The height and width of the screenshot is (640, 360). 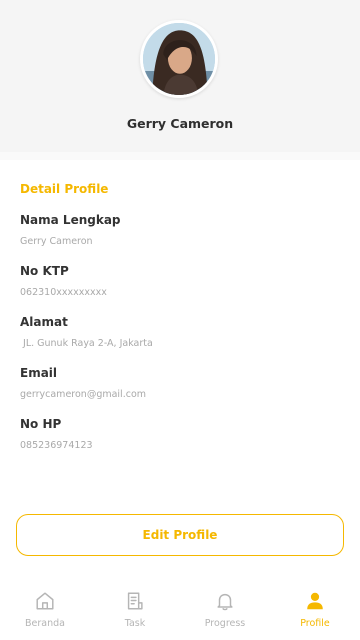 I want to click on detail-profile-title: Detail Profile, so click(x=64, y=189).